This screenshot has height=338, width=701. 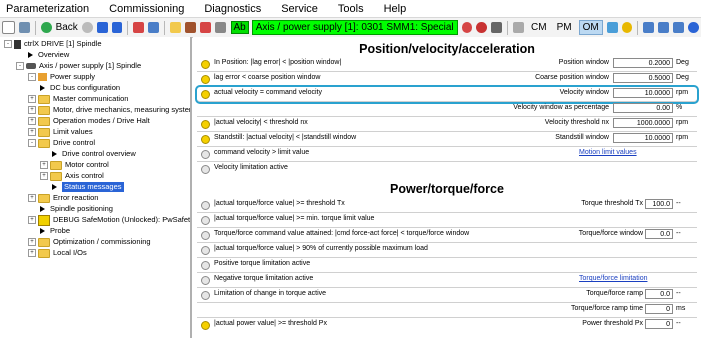 What do you see at coordinates (220, 27) in the screenshot?
I see `settings-icon` at bounding box center [220, 27].